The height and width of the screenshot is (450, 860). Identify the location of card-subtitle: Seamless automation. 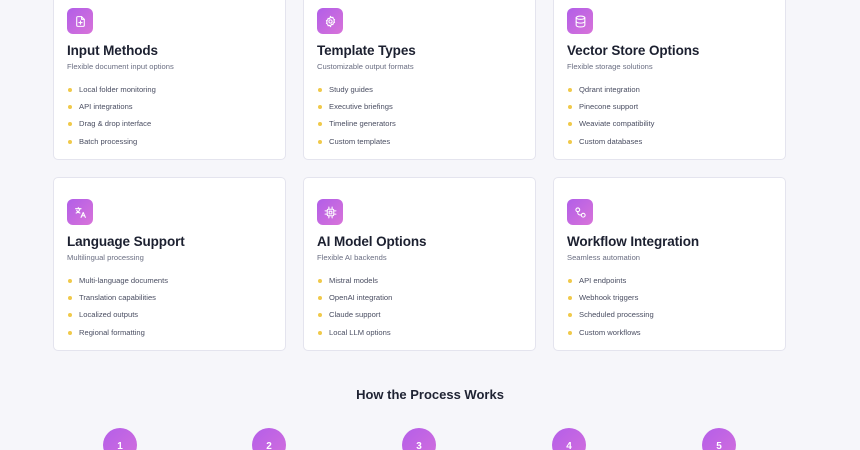
(604, 257).